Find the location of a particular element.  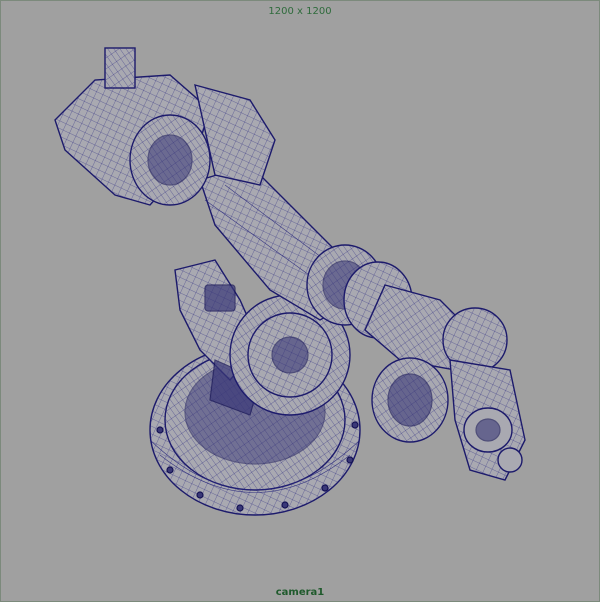

counterweight is located at coordinates (410, 400).